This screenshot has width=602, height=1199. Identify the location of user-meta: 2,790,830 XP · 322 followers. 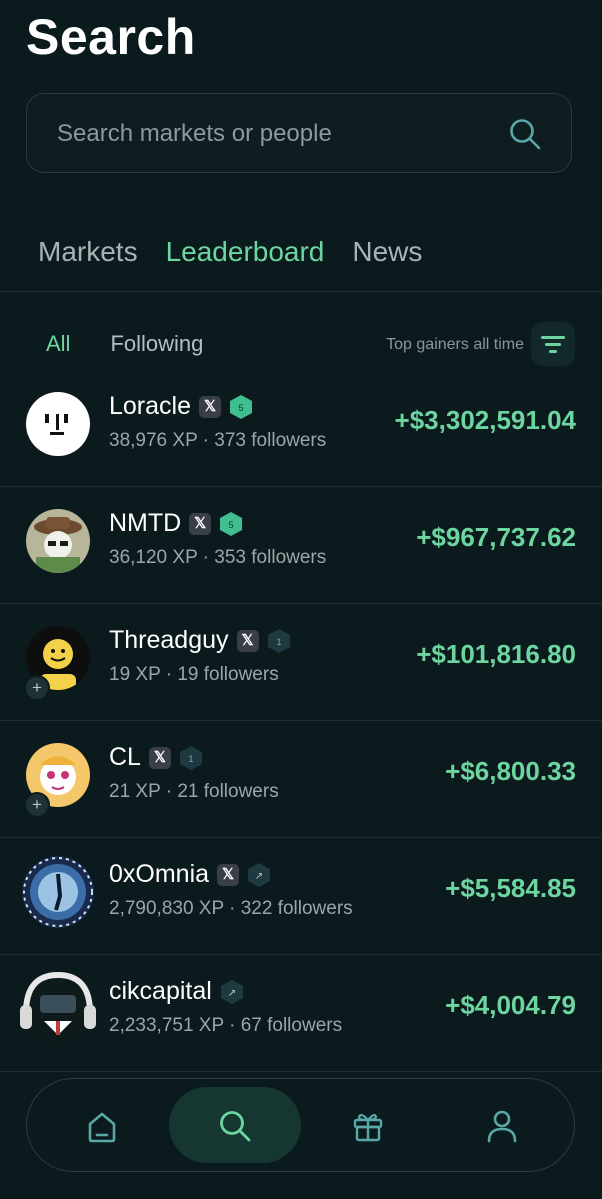
(231, 909).